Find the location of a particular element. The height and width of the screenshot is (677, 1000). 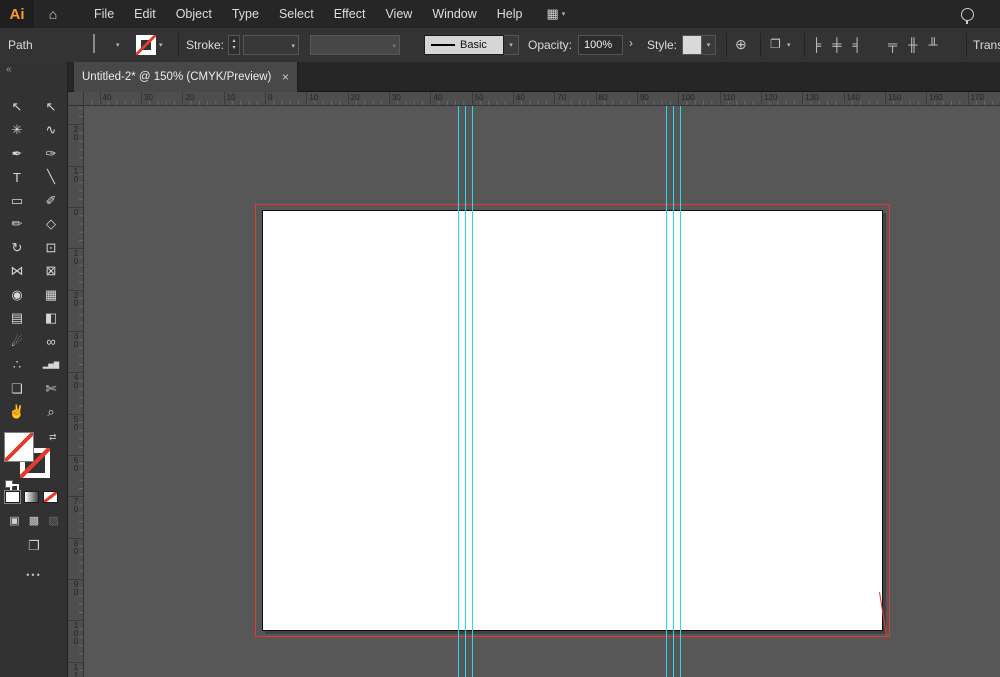

align-bottom-icon: ╨ is located at coordinates (932, 44).